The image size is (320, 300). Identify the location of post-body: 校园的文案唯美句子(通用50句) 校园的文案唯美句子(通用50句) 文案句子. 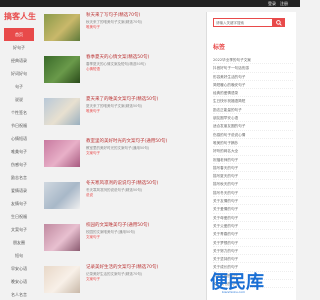
(146, 231).